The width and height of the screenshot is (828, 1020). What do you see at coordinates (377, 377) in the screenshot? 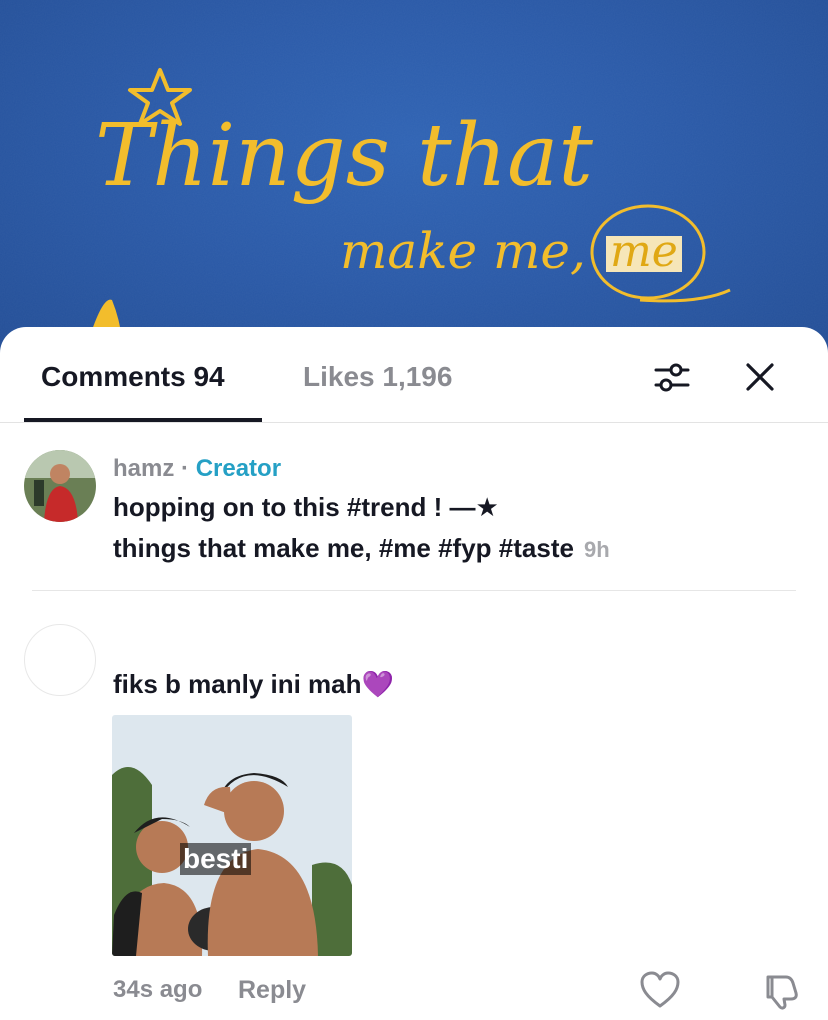
I see `tab-likes: Likes 1,196` at bounding box center [377, 377].